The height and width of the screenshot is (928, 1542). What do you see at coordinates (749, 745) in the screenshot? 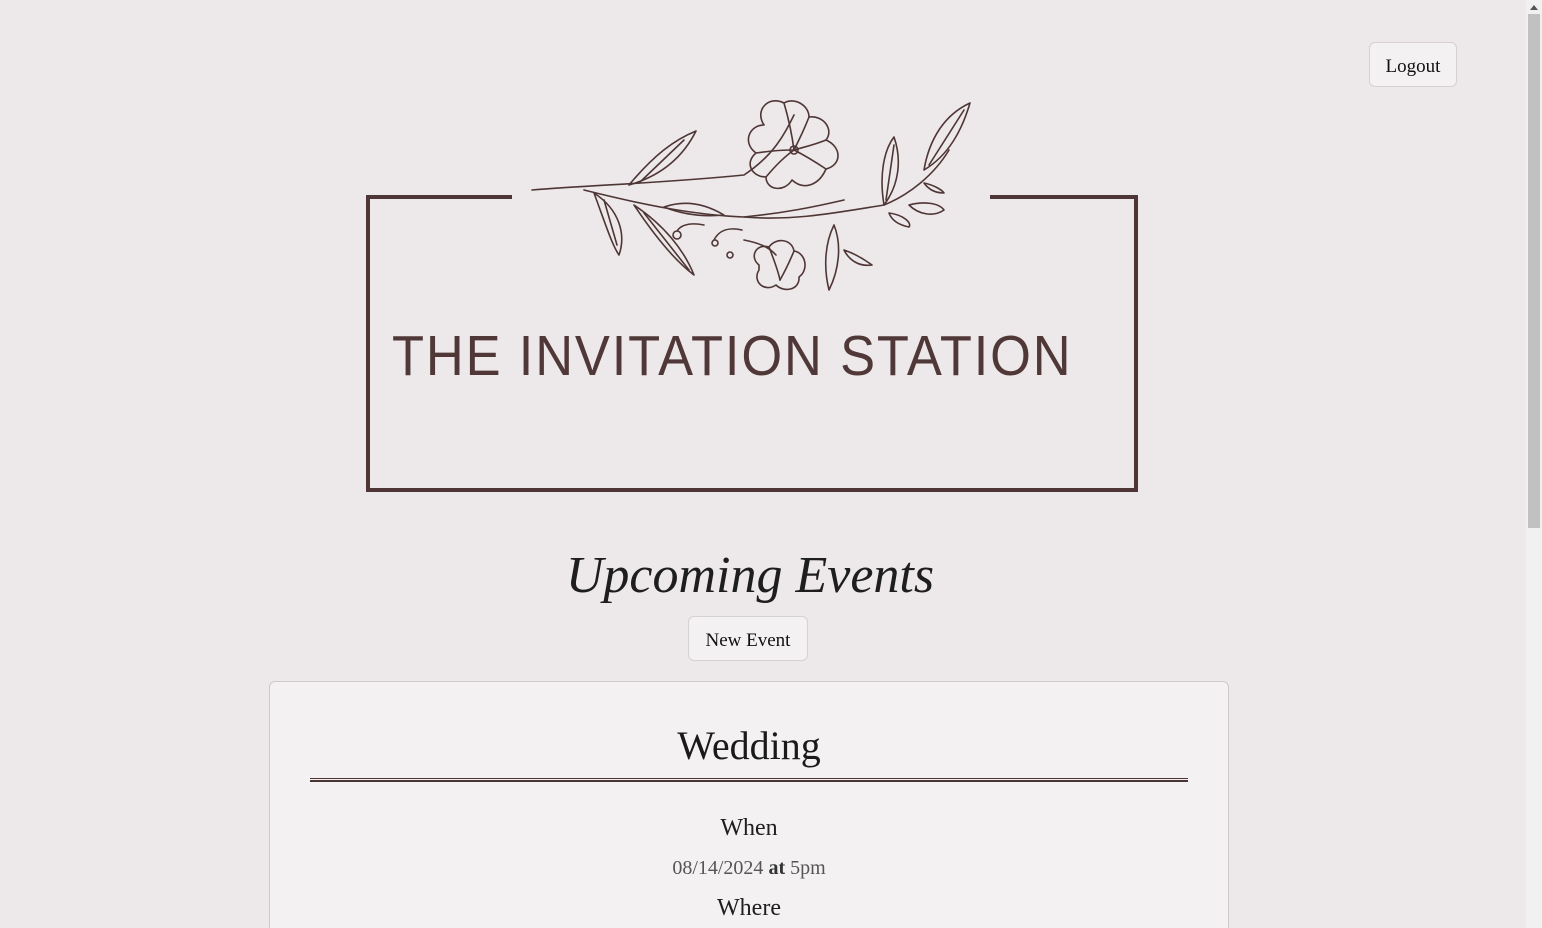
I see `event-name: Wedding` at bounding box center [749, 745].